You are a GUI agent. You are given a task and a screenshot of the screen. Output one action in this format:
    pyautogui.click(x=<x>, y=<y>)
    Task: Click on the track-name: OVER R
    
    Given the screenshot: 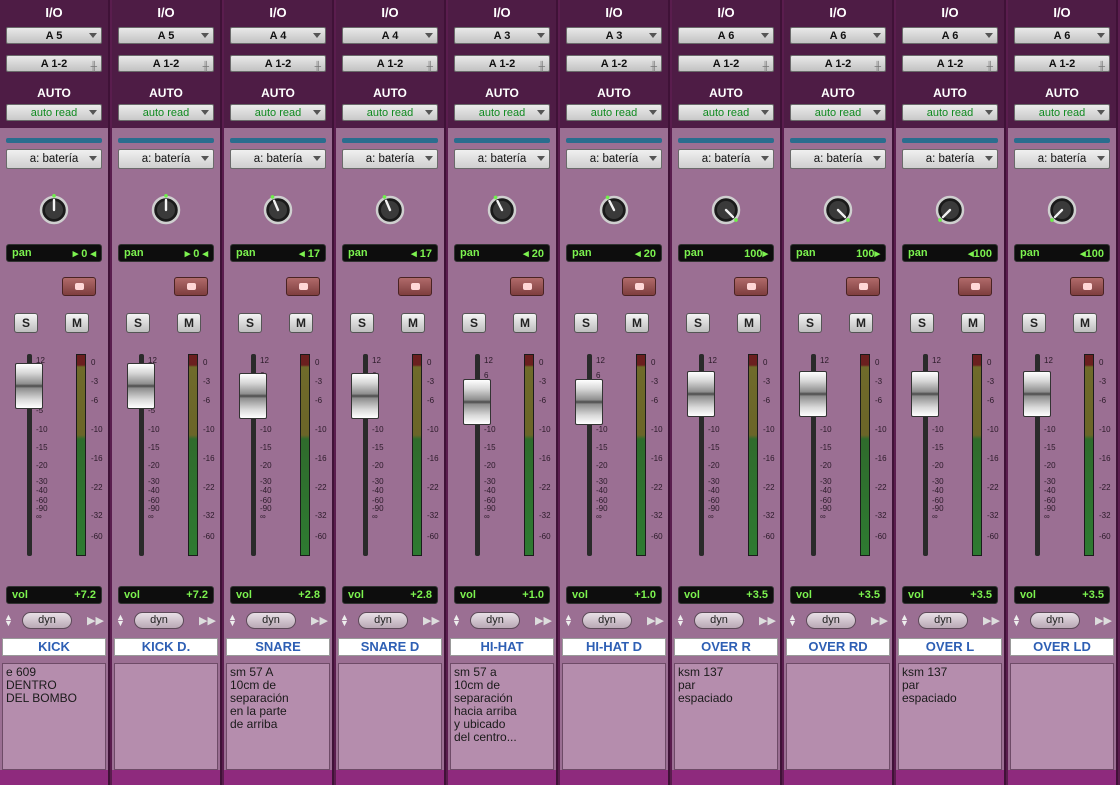 What is the action you would take?
    pyautogui.click(x=726, y=647)
    